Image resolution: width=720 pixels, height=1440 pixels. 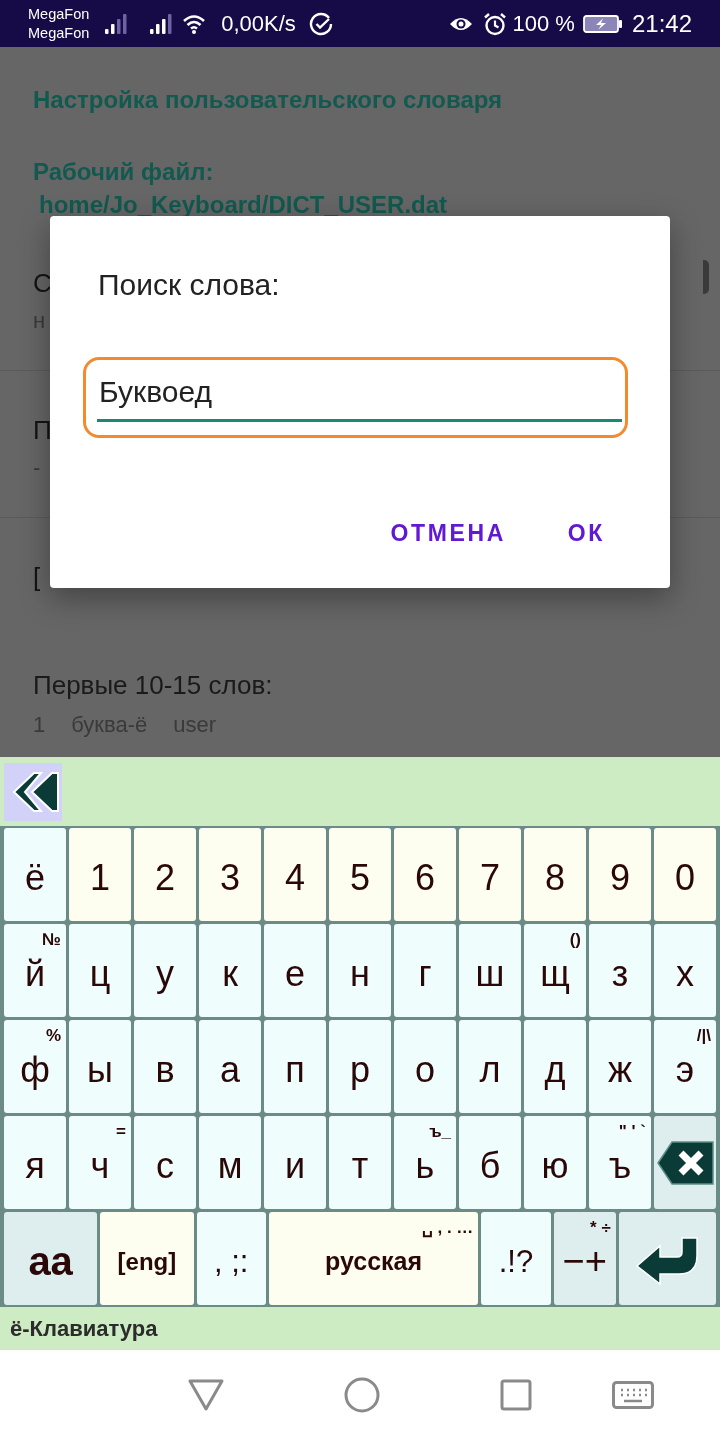 I want to click on eye-icon, so click(x=460, y=23).